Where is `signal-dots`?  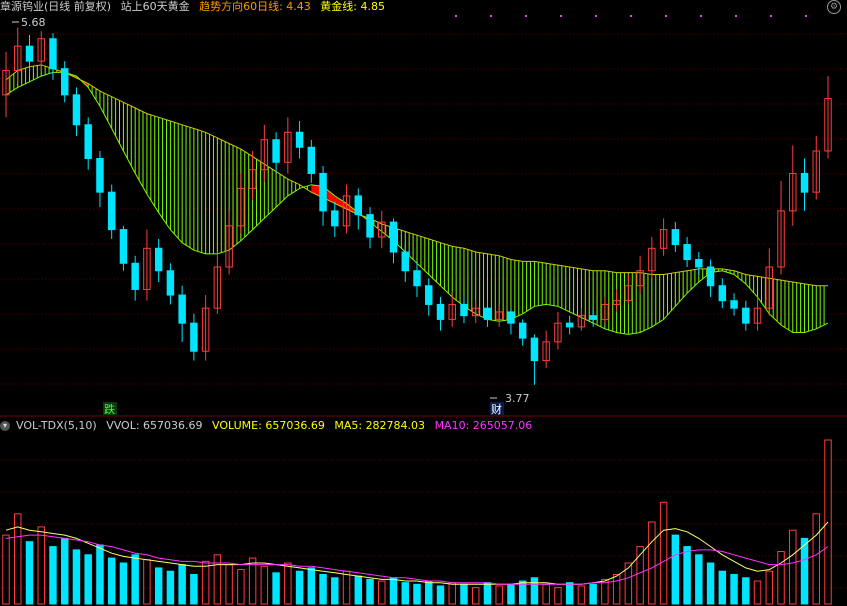 signal-dots is located at coordinates (631, 16).